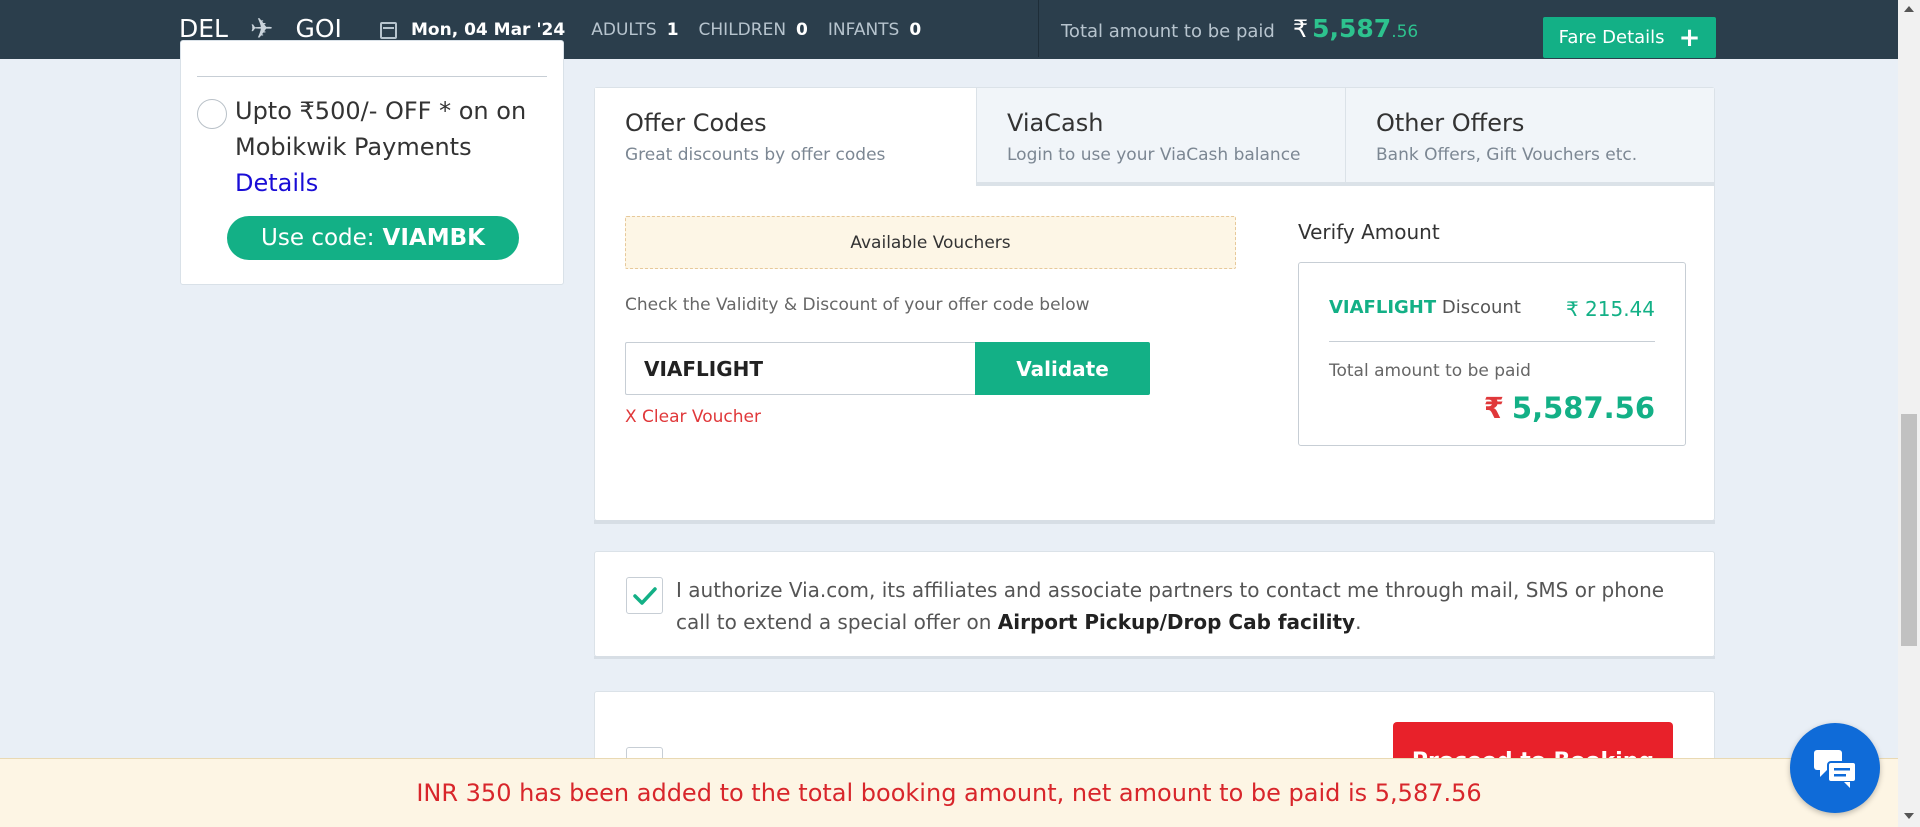 This screenshot has height=827, width=1920. I want to click on verify-divider, so click(1492, 341).